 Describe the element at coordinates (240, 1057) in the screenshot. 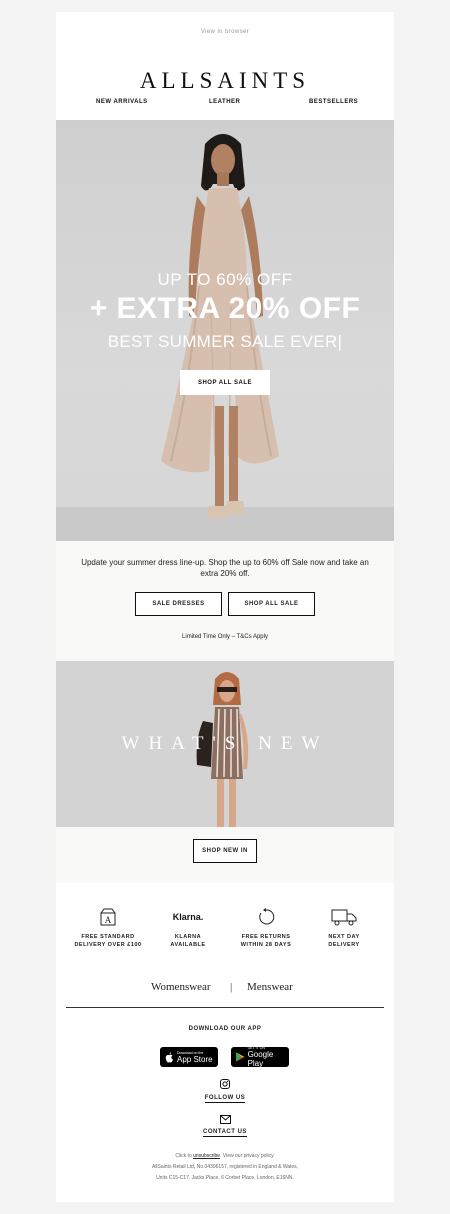

I see `google-play-icon` at that location.